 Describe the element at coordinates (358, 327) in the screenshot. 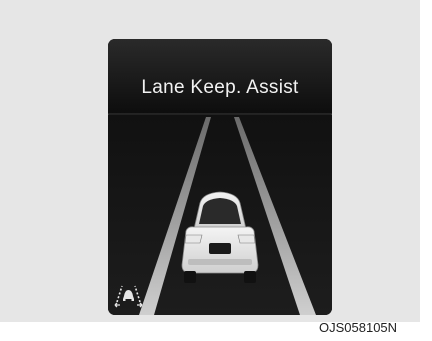

I see `figure-code: OJS058105N` at that location.